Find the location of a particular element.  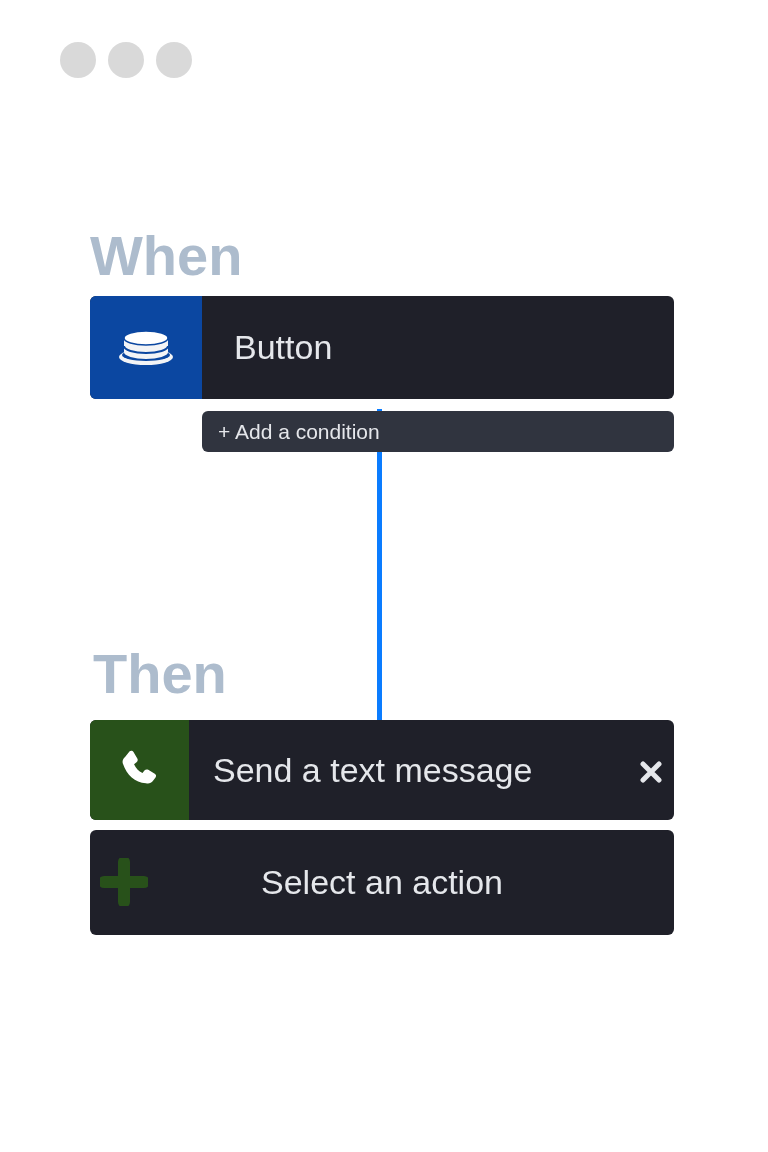

close-icon is located at coordinates (651, 772).